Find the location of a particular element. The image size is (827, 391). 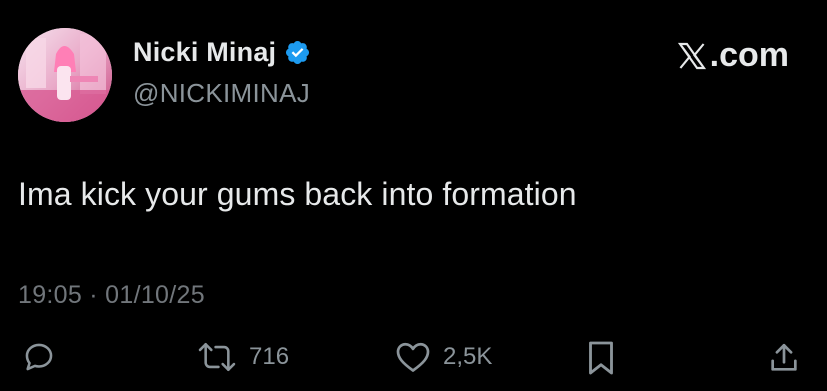

share-icon is located at coordinates (784, 358).